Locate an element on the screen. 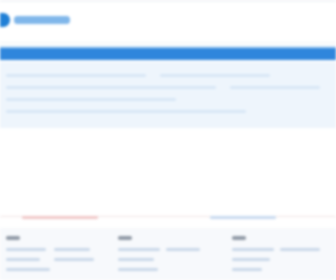 This screenshot has height=280, width=336. main-nav-bar is located at coordinates (168, 54).